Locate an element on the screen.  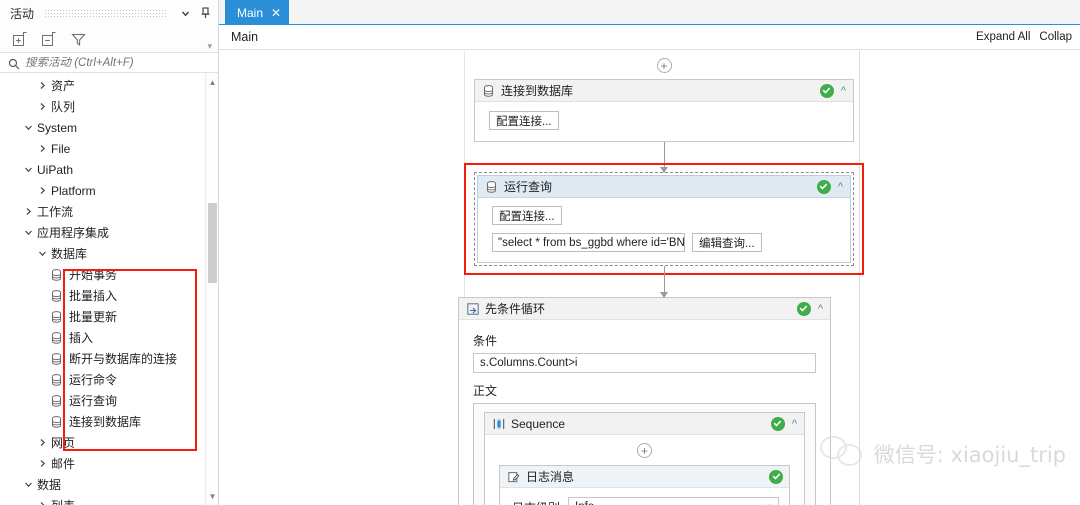
tree-node-label: 运行命令 is located at coordinates (93, 380).